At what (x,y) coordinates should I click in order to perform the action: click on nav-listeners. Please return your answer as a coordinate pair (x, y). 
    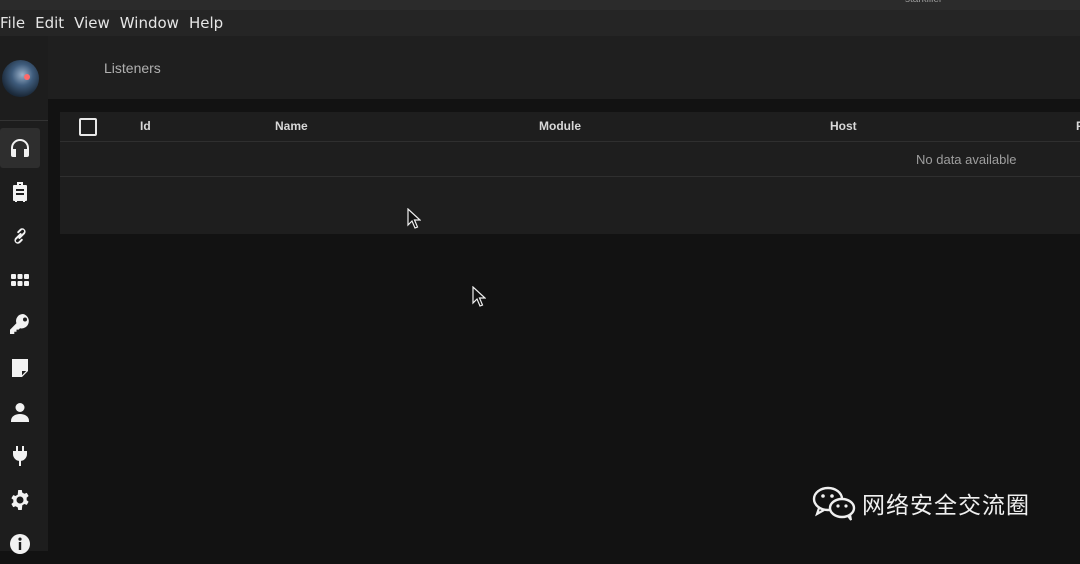
    Looking at the image, I should click on (20, 148).